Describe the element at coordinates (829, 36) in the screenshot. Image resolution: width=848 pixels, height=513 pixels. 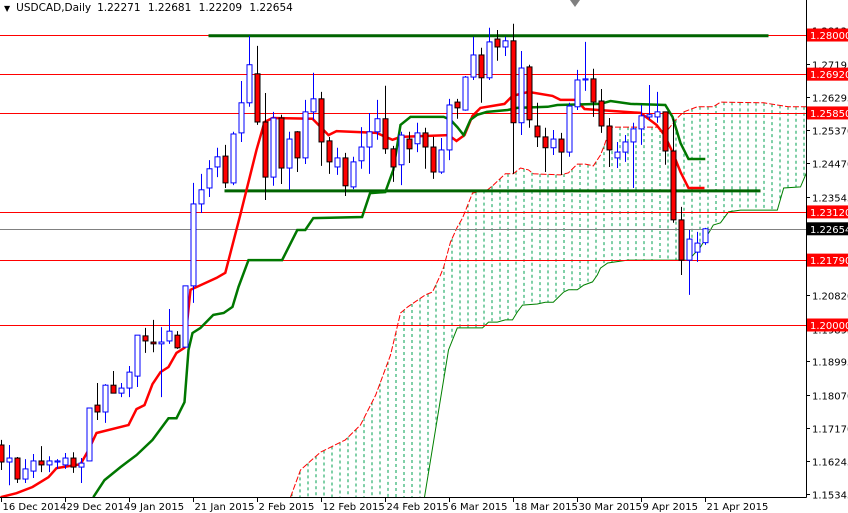
I see `level-price-label: 1.28000` at that location.